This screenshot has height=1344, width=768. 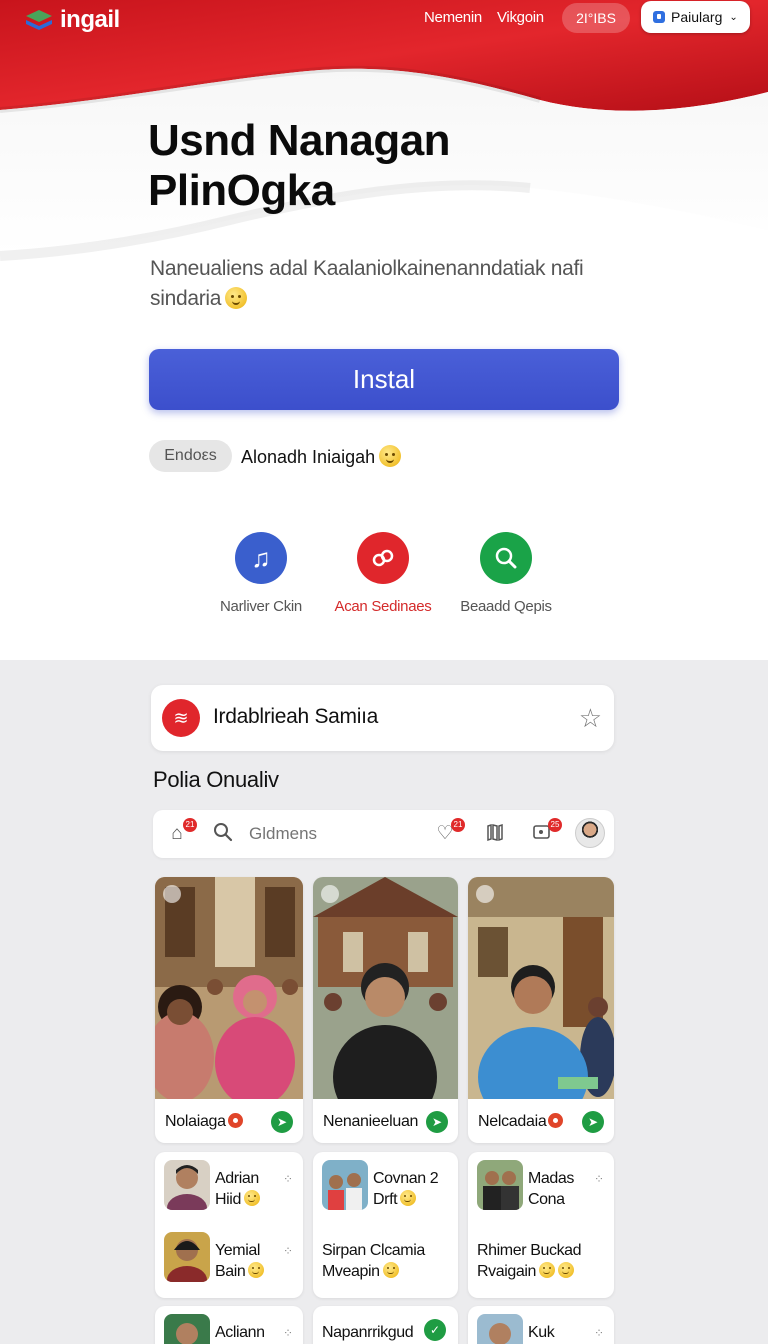 I want to click on nav-link-1: Nemenin, so click(x=453, y=17).